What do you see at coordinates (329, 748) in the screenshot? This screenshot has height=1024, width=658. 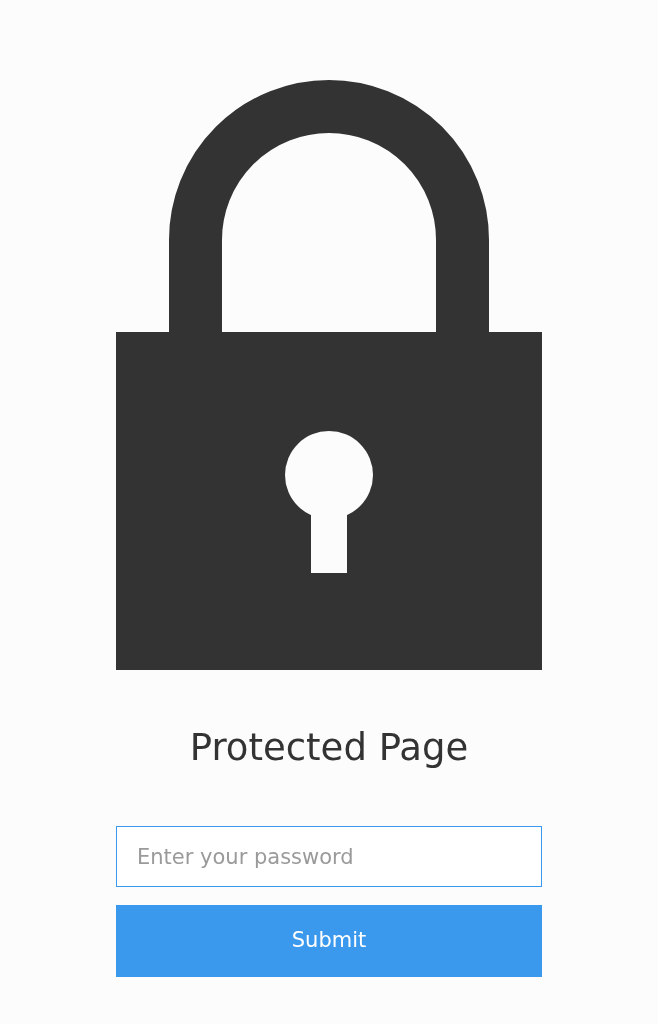 I see `page-title: Protected Page` at bounding box center [329, 748].